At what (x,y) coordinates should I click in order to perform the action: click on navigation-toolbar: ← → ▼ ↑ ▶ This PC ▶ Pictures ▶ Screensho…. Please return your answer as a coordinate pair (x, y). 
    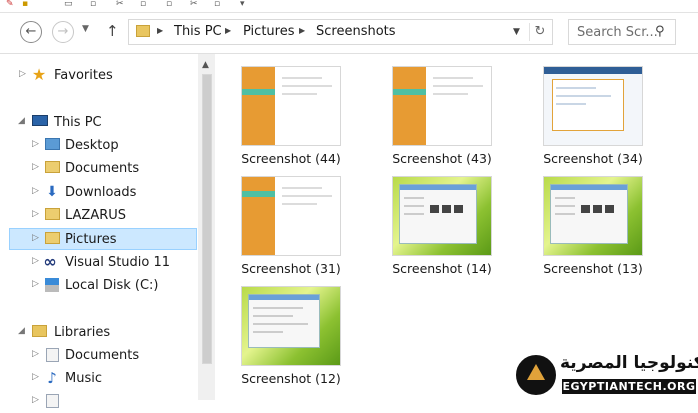
    Looking at the image, I should click on (349, 33).